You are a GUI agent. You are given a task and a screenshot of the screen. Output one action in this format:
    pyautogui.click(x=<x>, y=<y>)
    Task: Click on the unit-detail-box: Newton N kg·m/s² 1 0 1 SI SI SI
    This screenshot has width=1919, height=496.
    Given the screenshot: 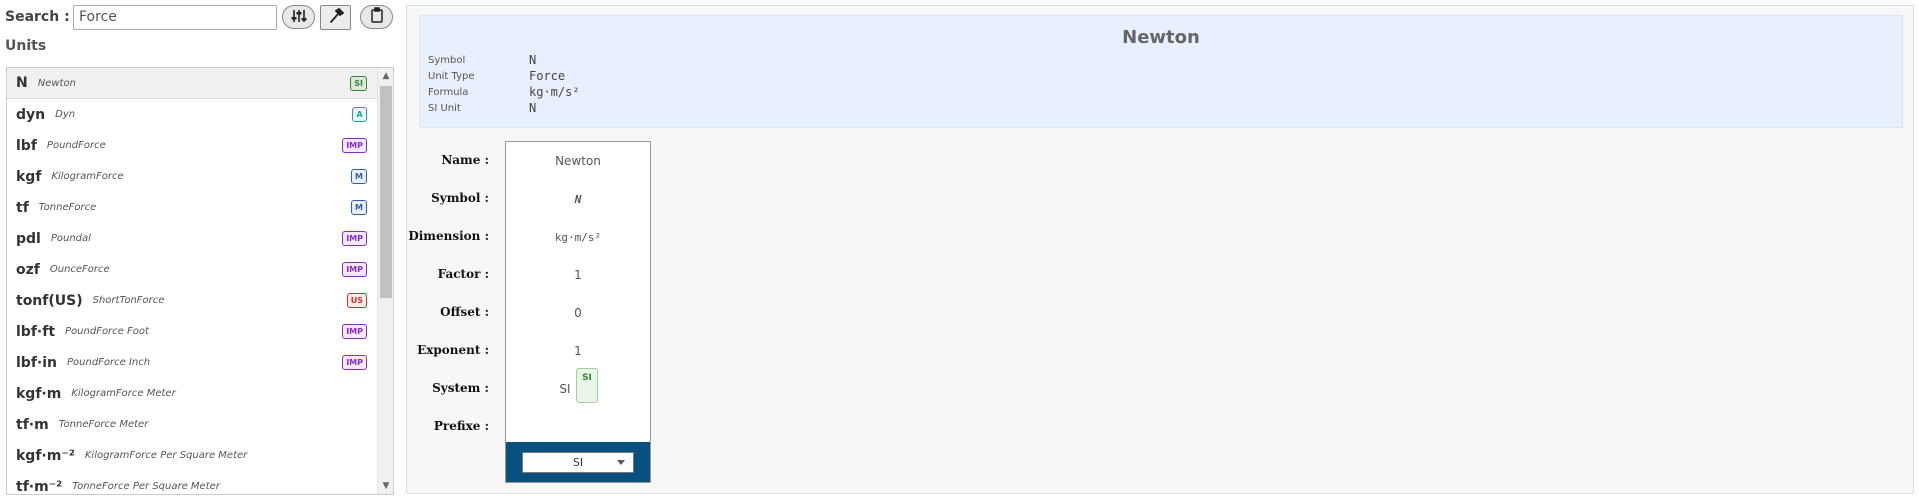 What is the action you would take?
    pyautogui.click(x=578, y=312)
    